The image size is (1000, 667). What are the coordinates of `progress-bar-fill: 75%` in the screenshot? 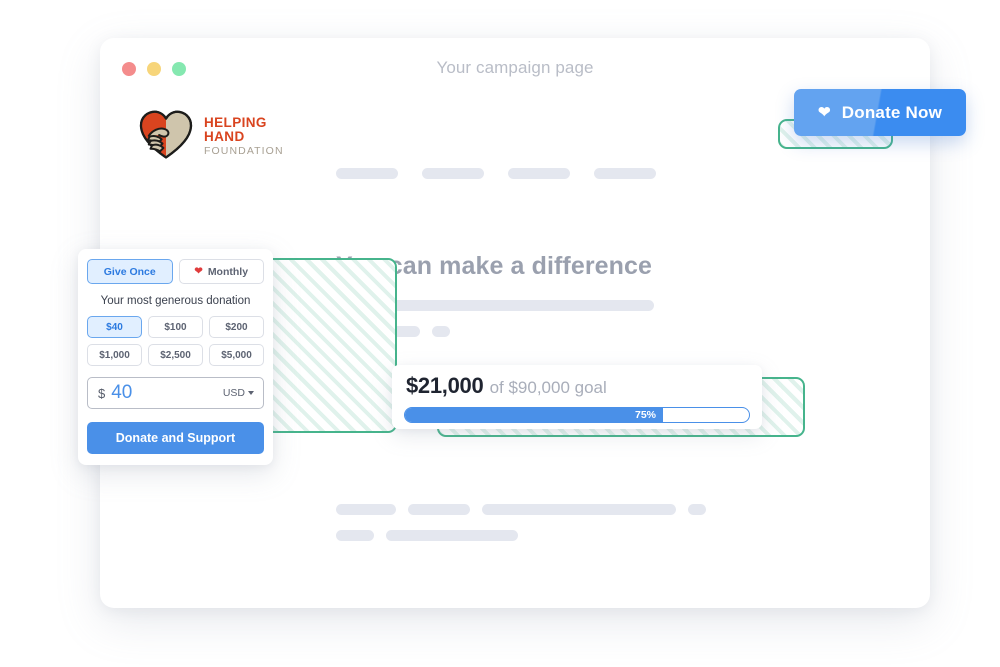 It's located at (534, 415).